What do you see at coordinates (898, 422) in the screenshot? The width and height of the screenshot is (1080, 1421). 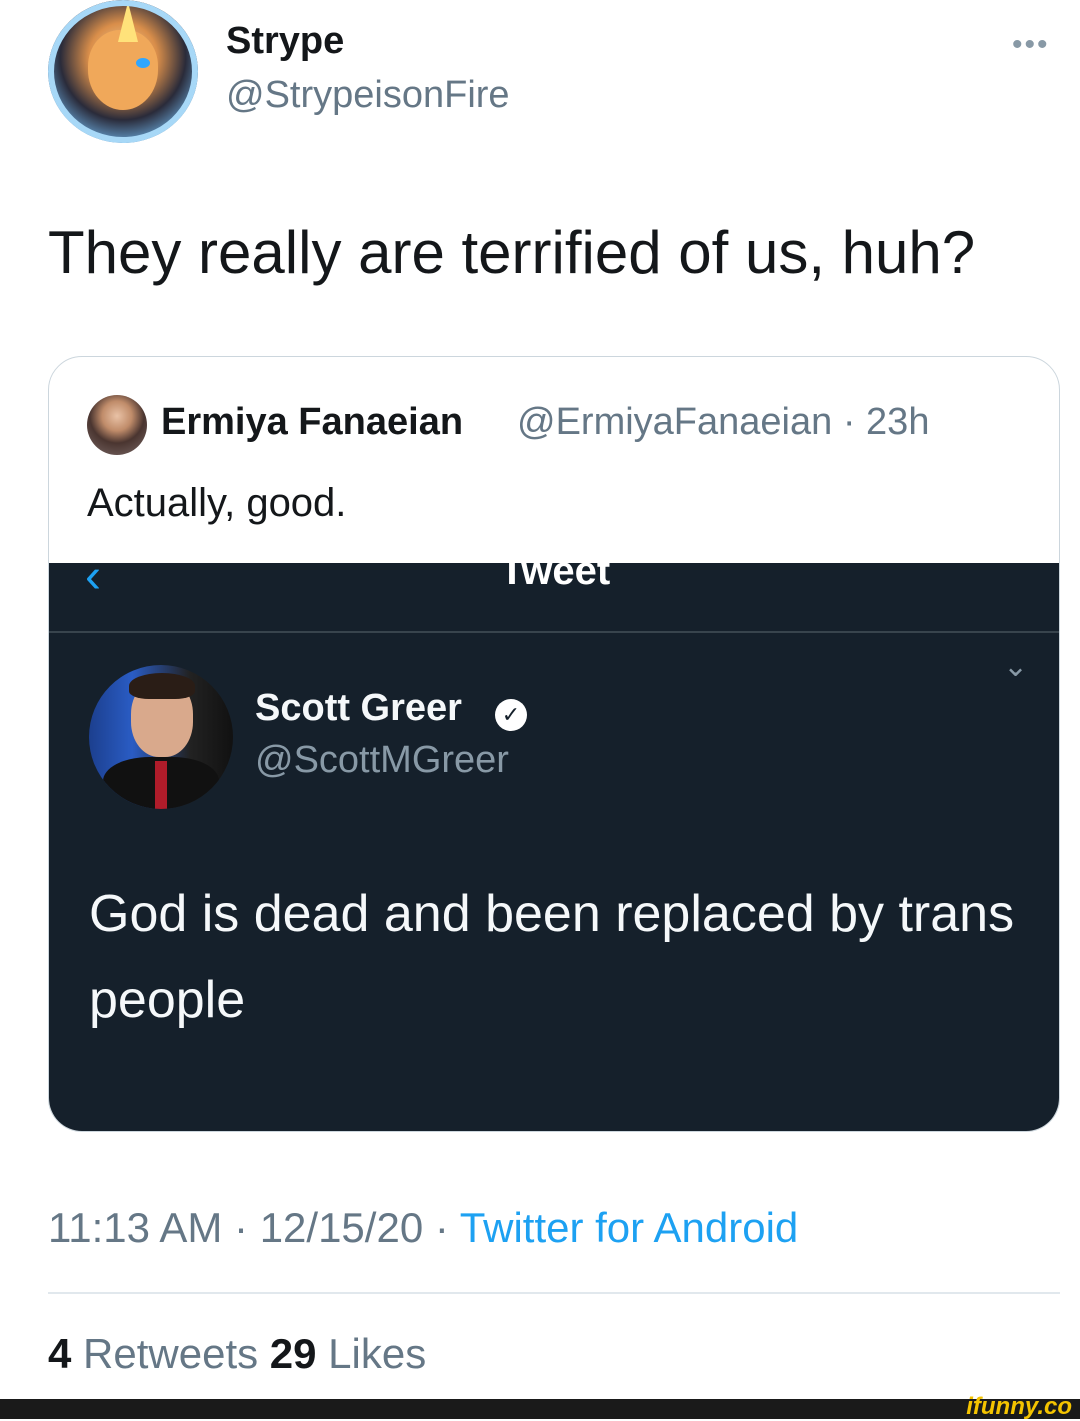 I see `quoted-time: 23h` at bounding box center [898, 422].